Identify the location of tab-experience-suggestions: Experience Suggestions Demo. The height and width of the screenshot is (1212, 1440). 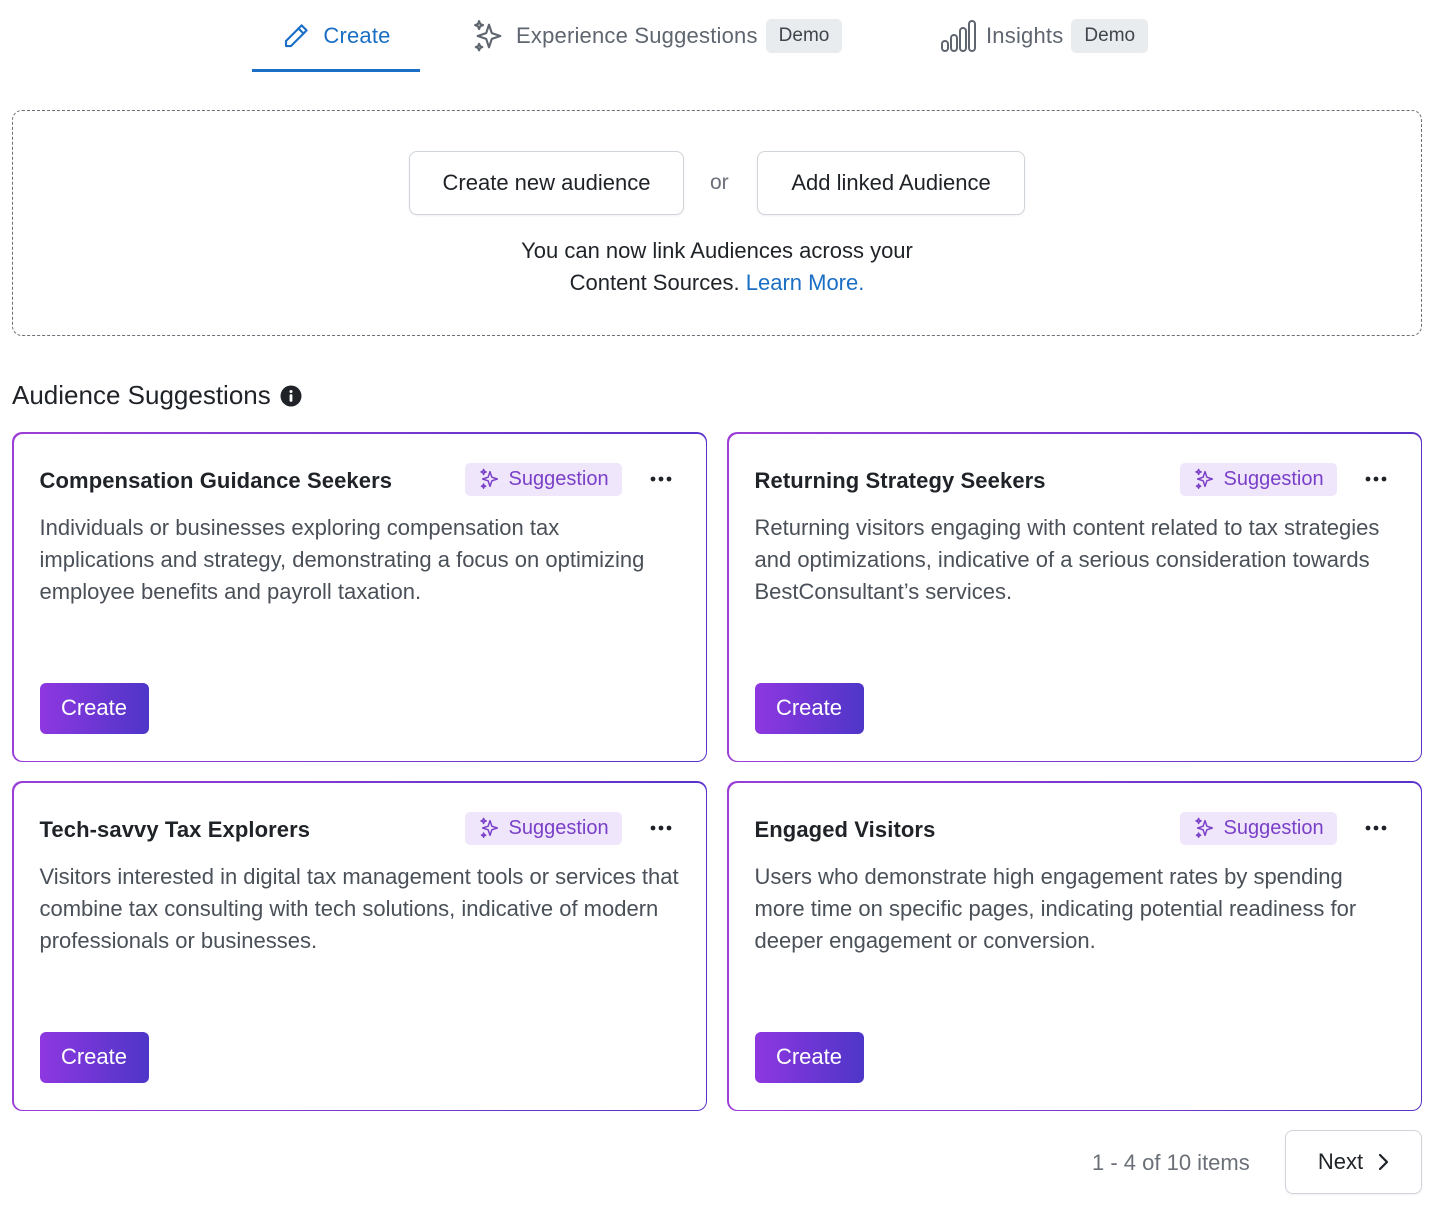
(657, 36).